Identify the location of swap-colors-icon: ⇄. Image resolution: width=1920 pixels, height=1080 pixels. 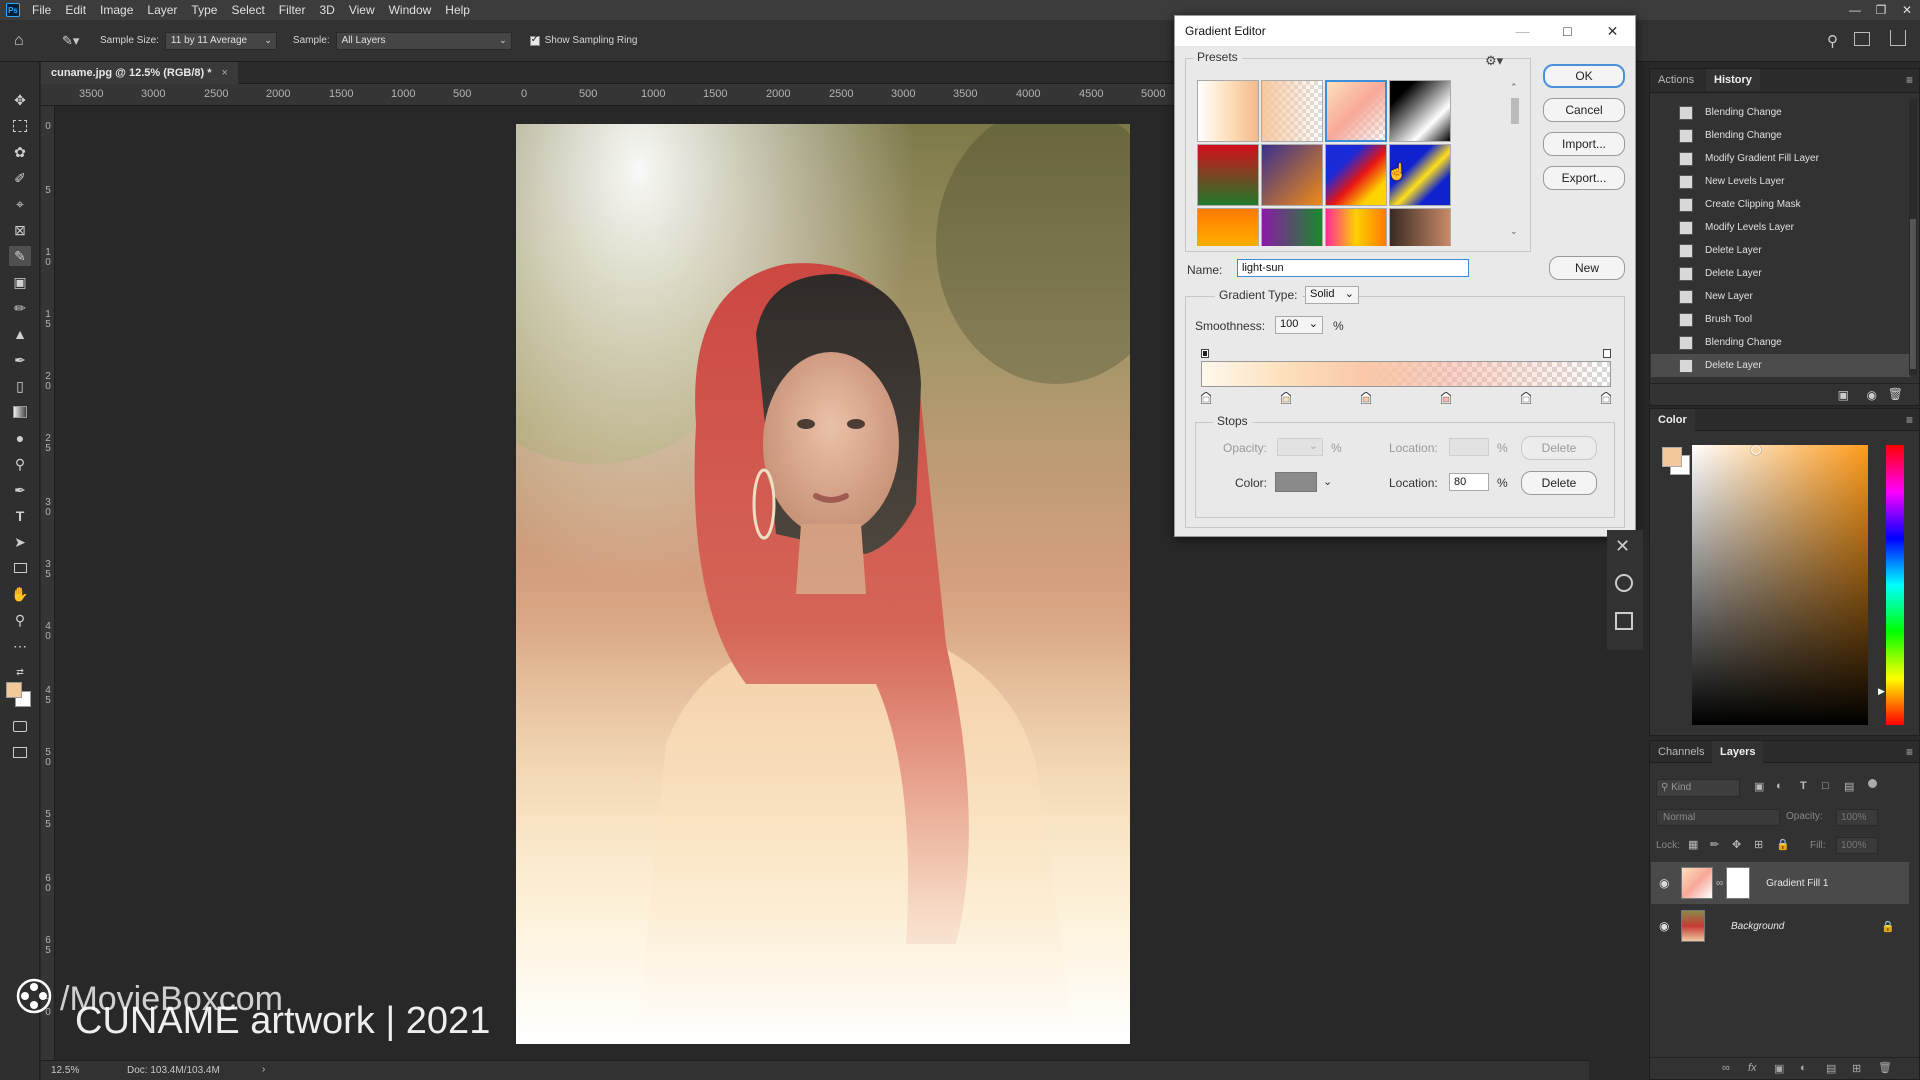
(20, 672).